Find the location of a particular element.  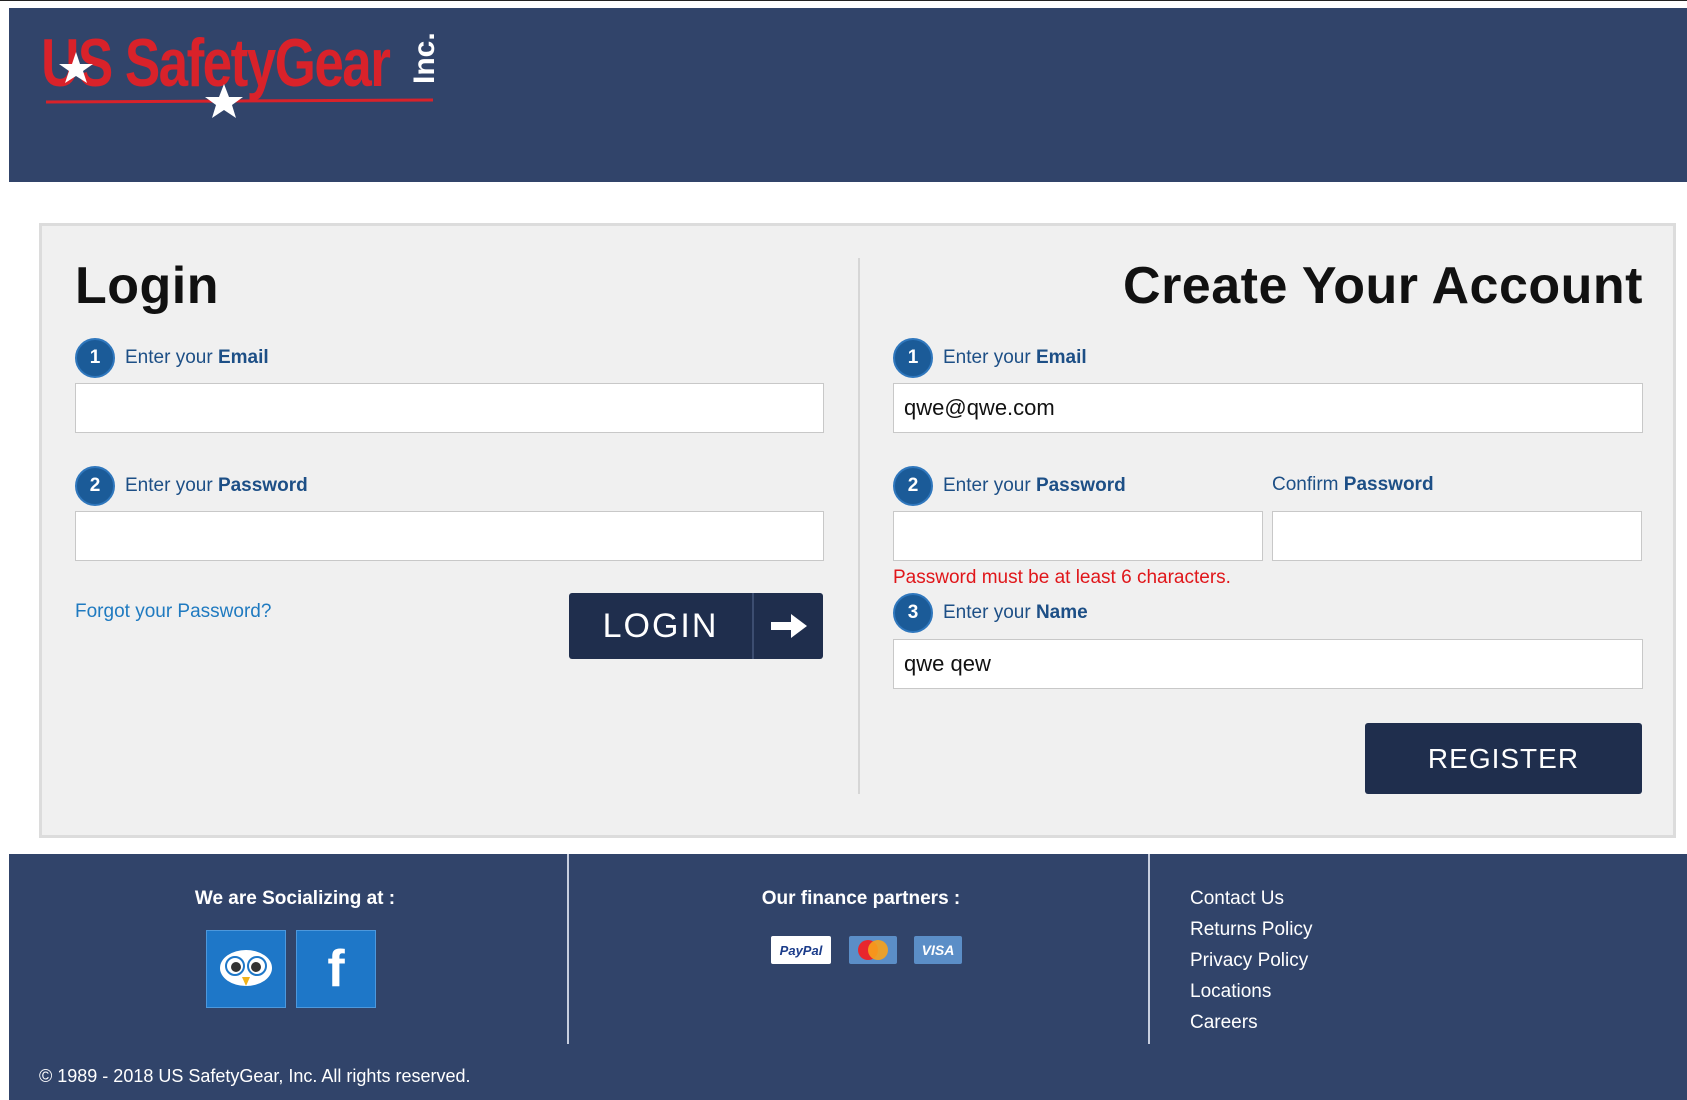

forgot-password-link: Forgot your Password? is located at coordinates (173, 612).